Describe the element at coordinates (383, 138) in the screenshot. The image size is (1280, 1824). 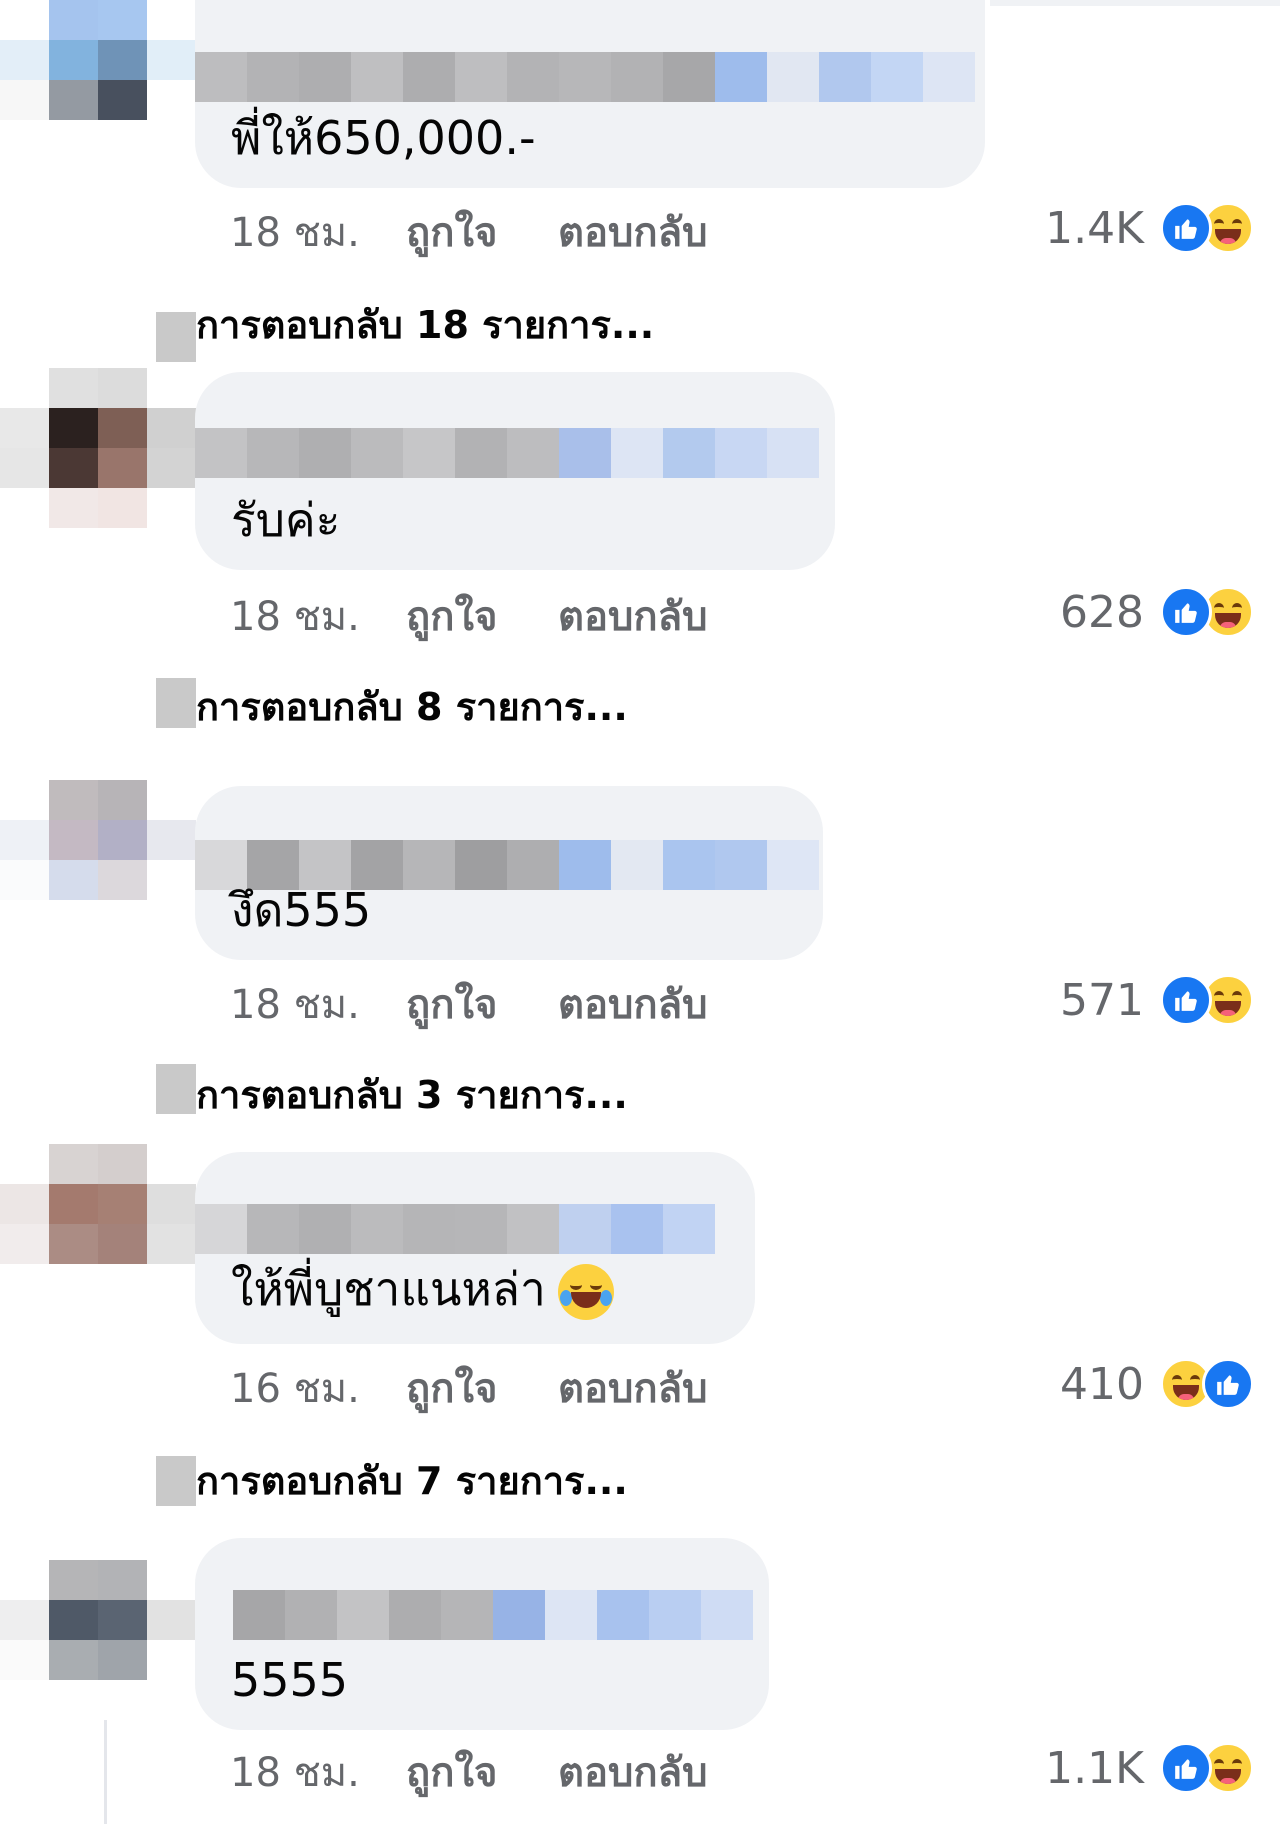
I see `comment-text: พี่ให้650,000.-` at that location.